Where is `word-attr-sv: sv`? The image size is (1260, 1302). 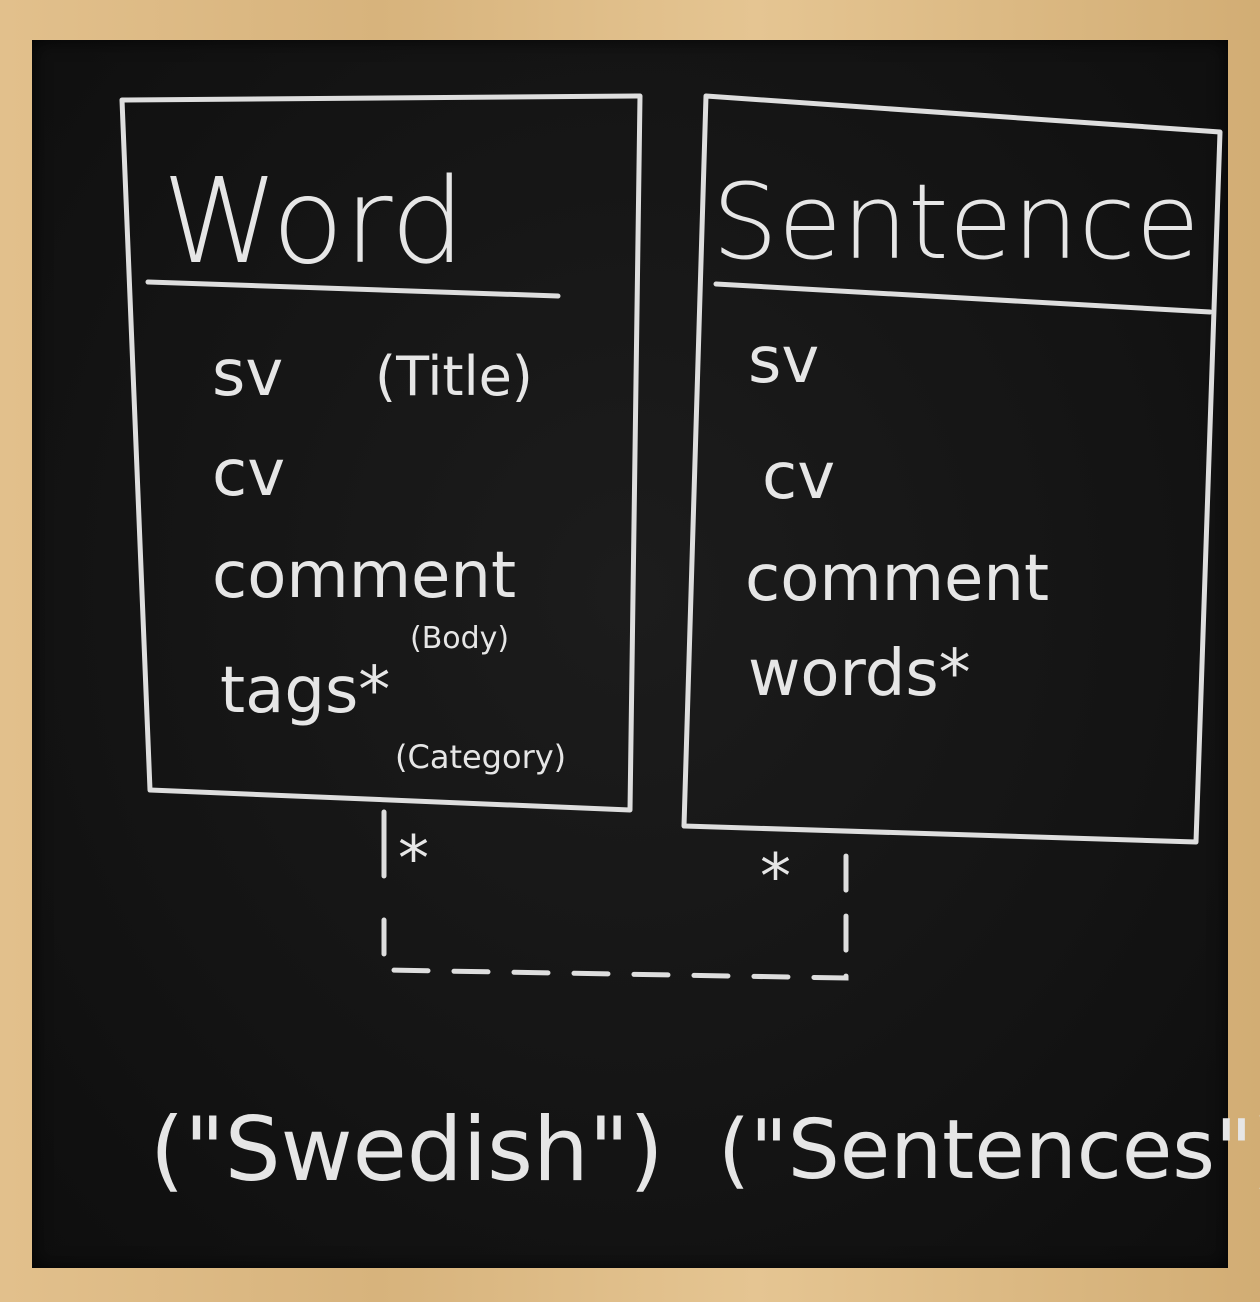 word-attr-sv: sv is located at coordinates (247, 374).